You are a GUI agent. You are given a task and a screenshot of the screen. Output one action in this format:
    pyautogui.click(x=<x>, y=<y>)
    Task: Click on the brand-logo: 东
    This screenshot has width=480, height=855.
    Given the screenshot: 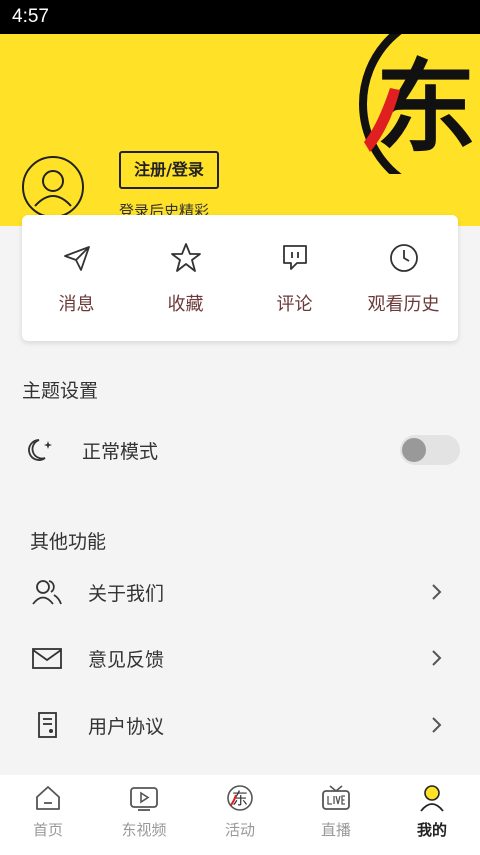 What is the action you would take?
    pyautogui.click(x=410, y=117)
    